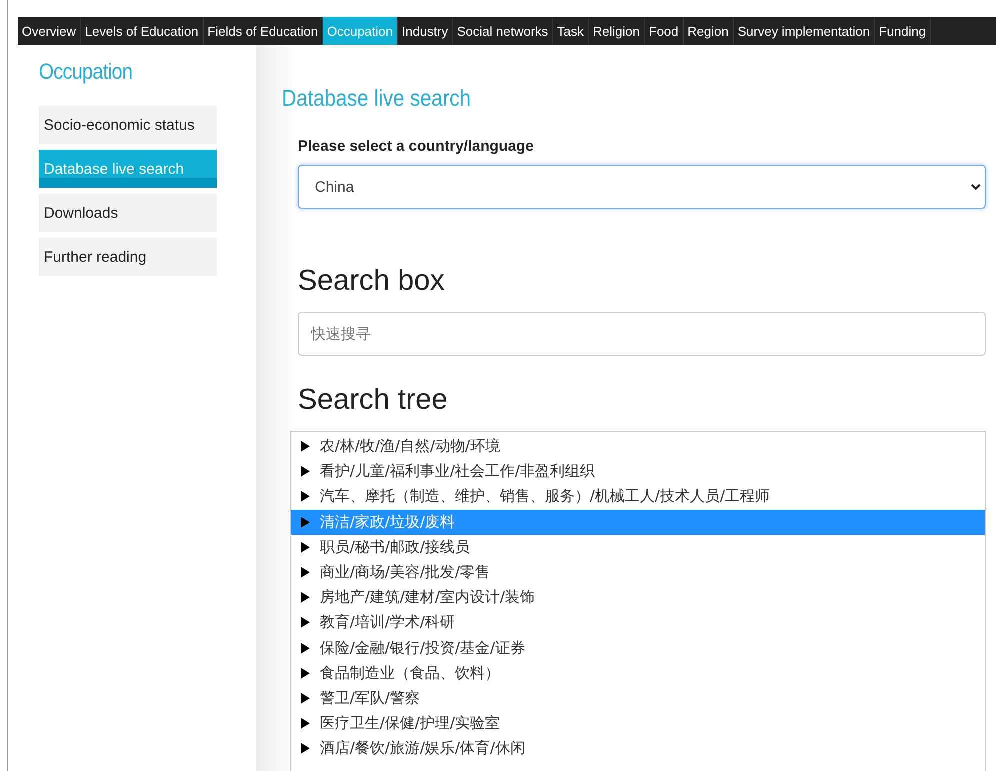 This screenshot has height=771, width=1000. Describe the element at coordinates (638, 573) in the screenshot. I see `tree-item: 商业/商场/美容/批发/零售` at that location.